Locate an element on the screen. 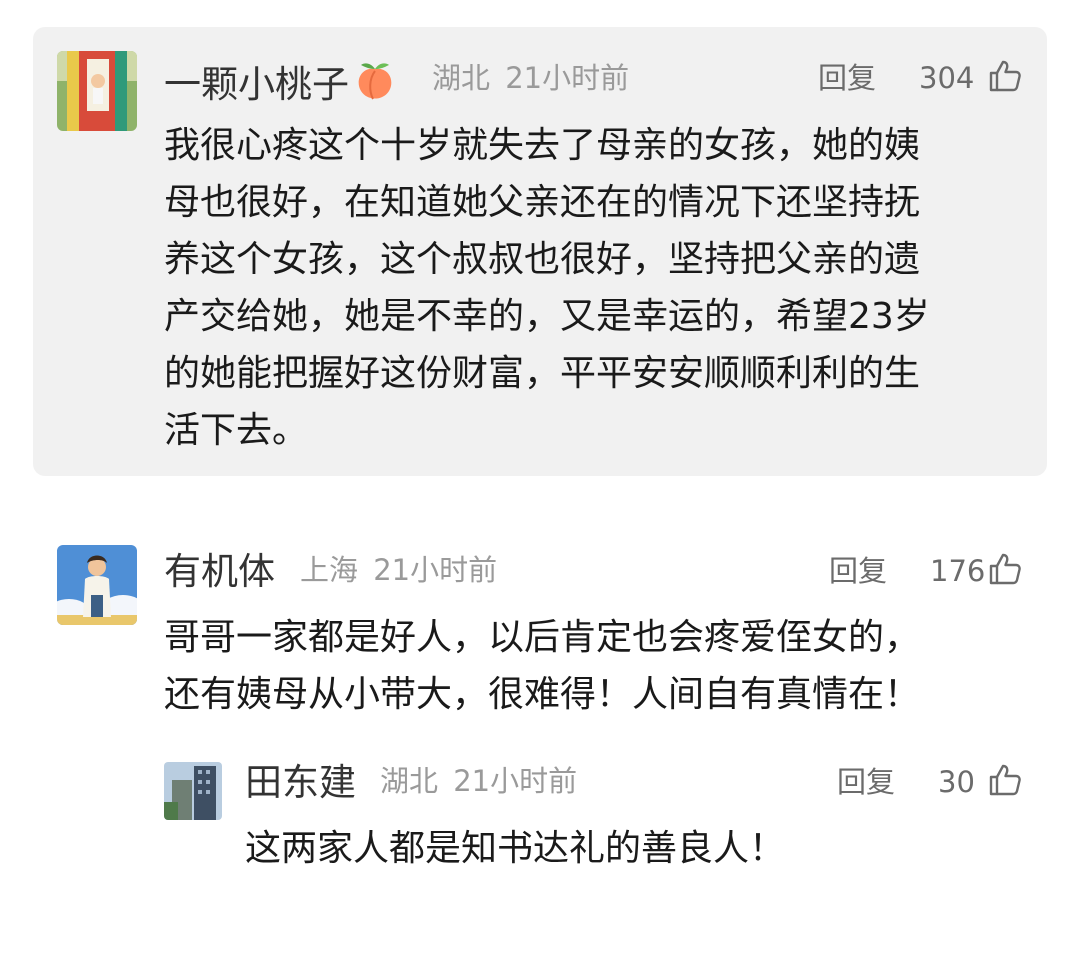  comment-location: 上海 is located at coordinates (329, 570).